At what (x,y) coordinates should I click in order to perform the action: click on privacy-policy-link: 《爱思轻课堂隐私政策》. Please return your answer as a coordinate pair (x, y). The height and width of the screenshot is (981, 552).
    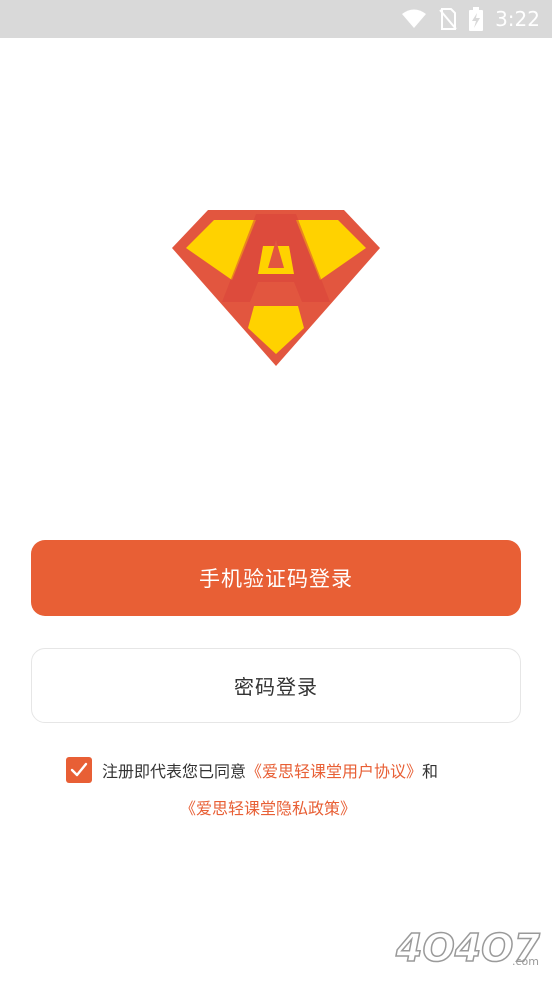
    Looking at the image, I should click on (268, 808).